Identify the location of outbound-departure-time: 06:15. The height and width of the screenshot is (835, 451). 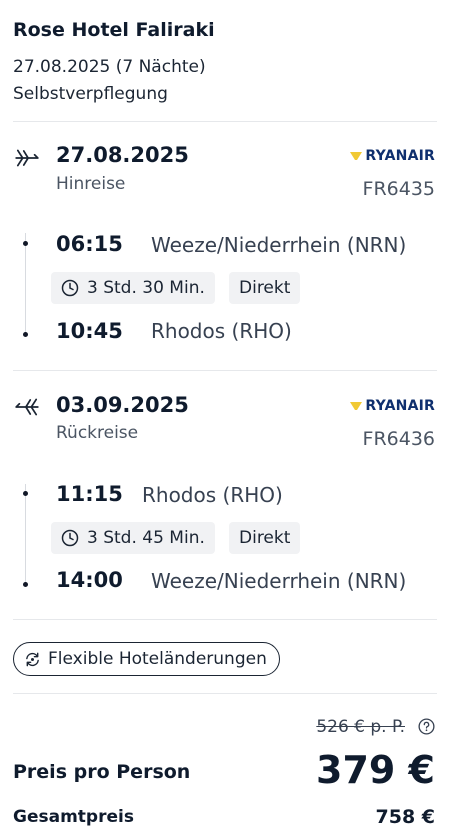
(89, 244).